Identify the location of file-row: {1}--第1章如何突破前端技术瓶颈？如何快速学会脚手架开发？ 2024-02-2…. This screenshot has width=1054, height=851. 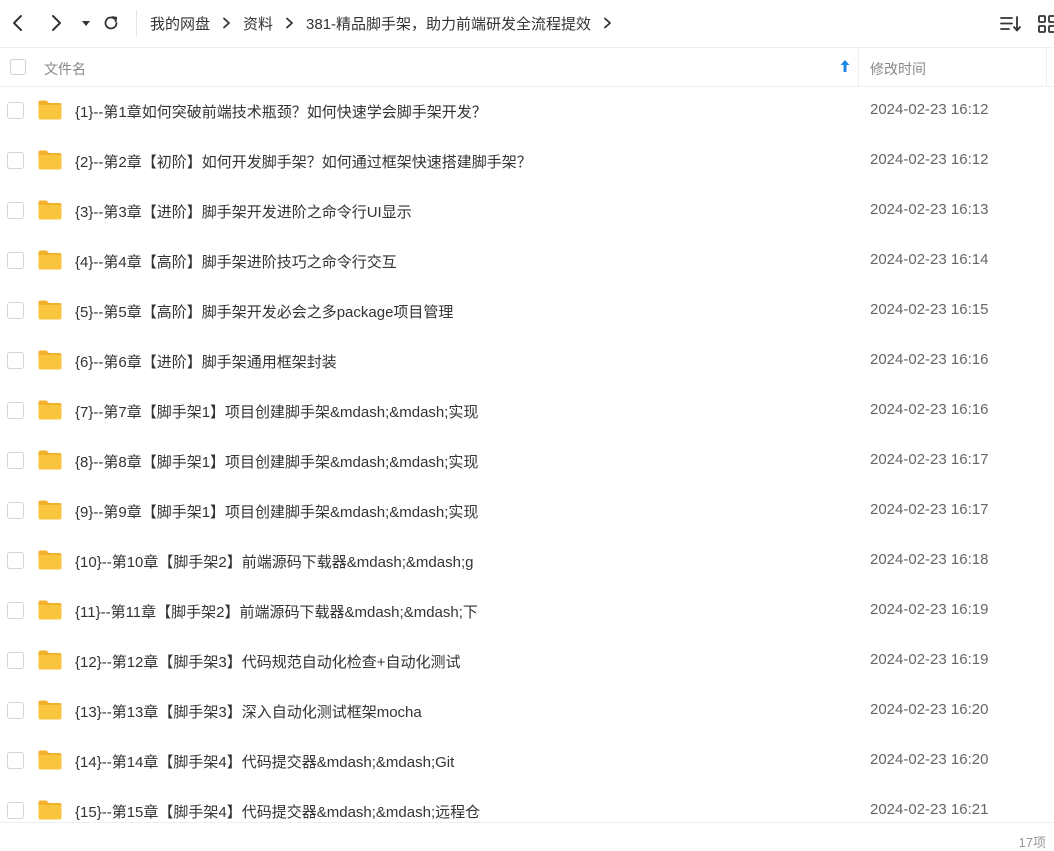
(527, 111).